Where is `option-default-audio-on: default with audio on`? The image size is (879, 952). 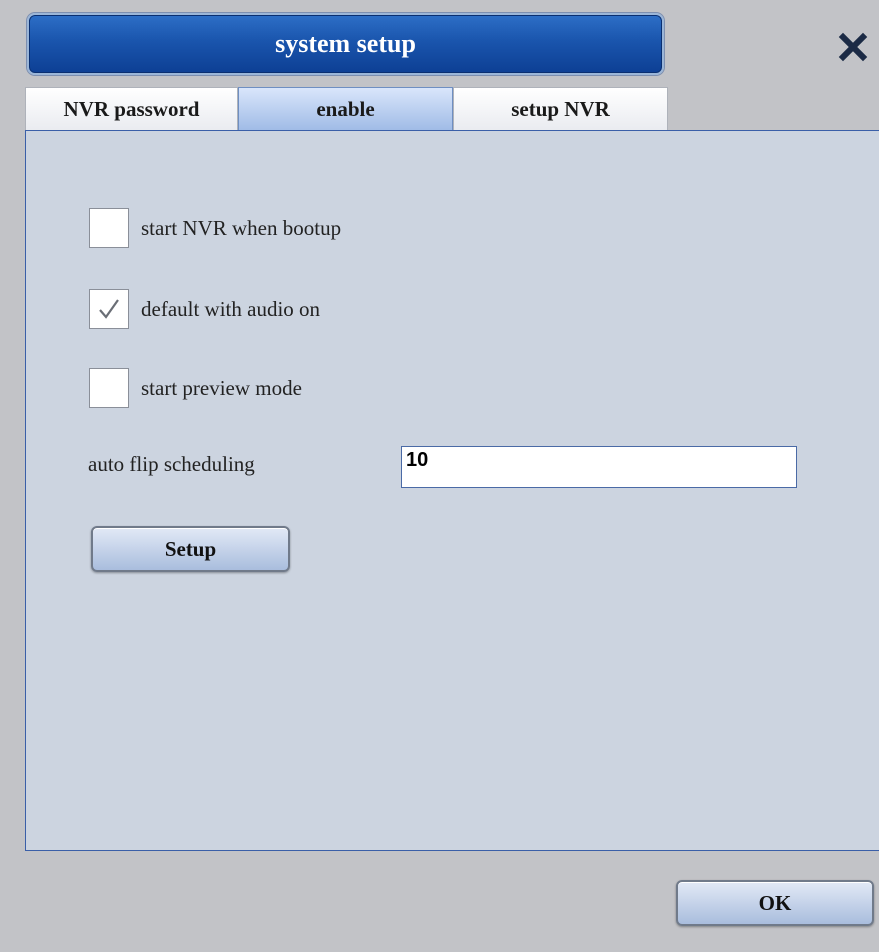 option-default-audio-on: default with audio on is located at coordinates (204, 309).